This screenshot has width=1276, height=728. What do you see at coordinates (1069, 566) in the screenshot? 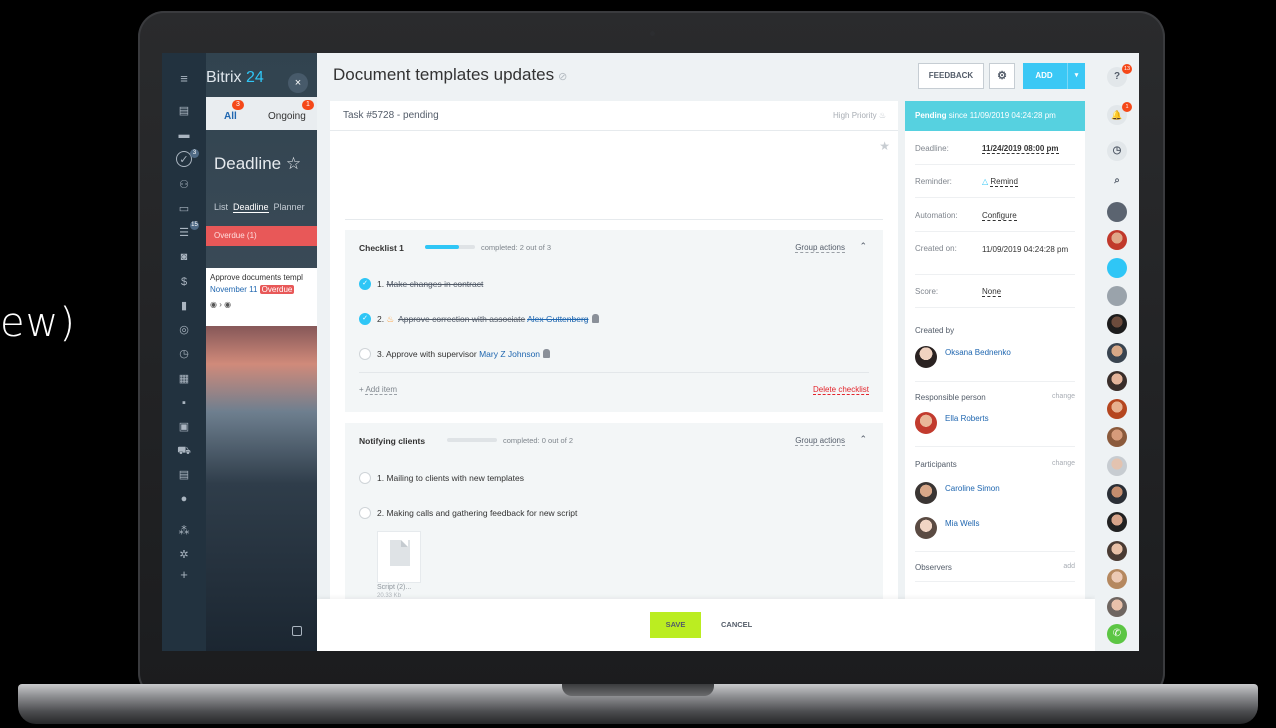
I see `add-observer-link: add` at bounding box center [1069, 566].